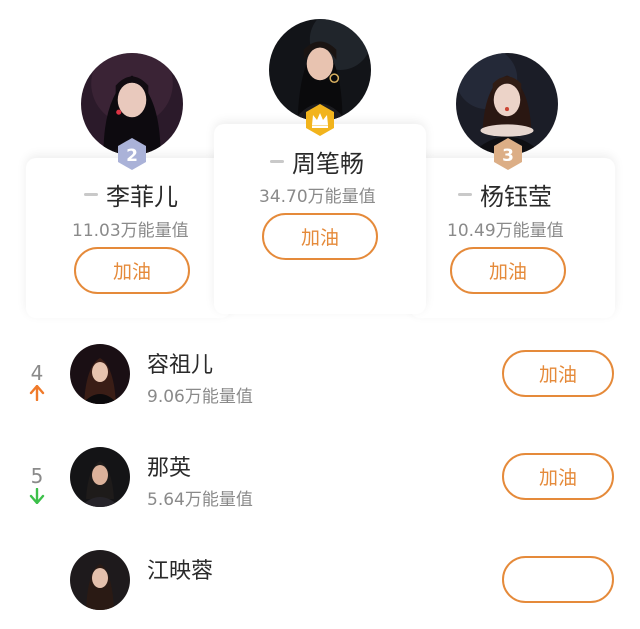 This screenshot has width=640, height=629. I want to click on podium-first-name: 周笔畅, so click(328, 164).